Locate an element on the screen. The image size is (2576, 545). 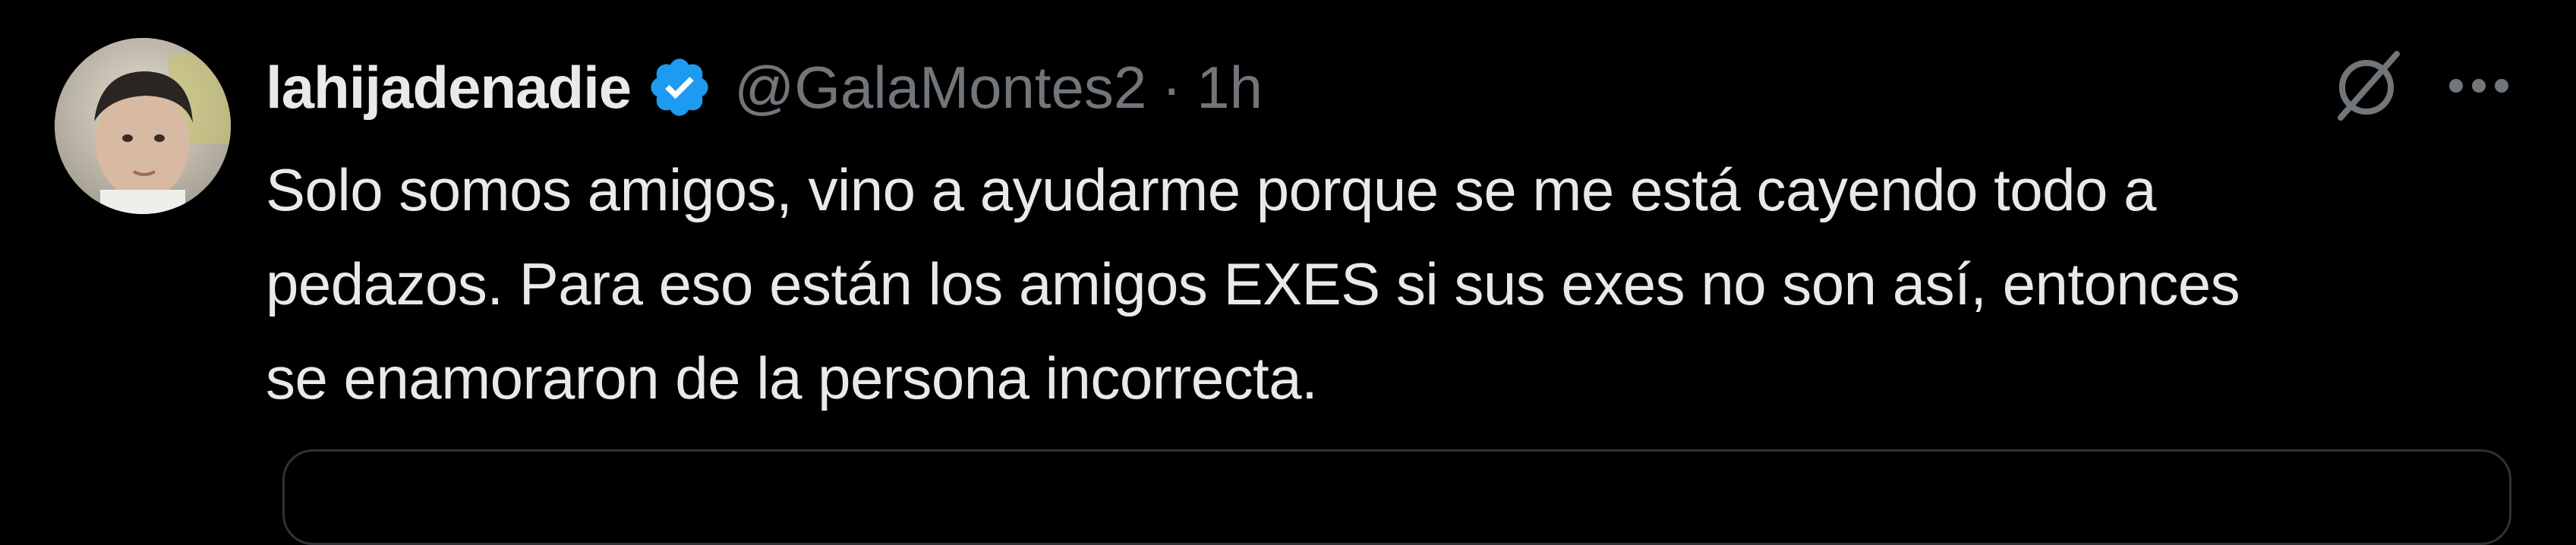
timestamp: 1h is located at coordinates (1230, 87).